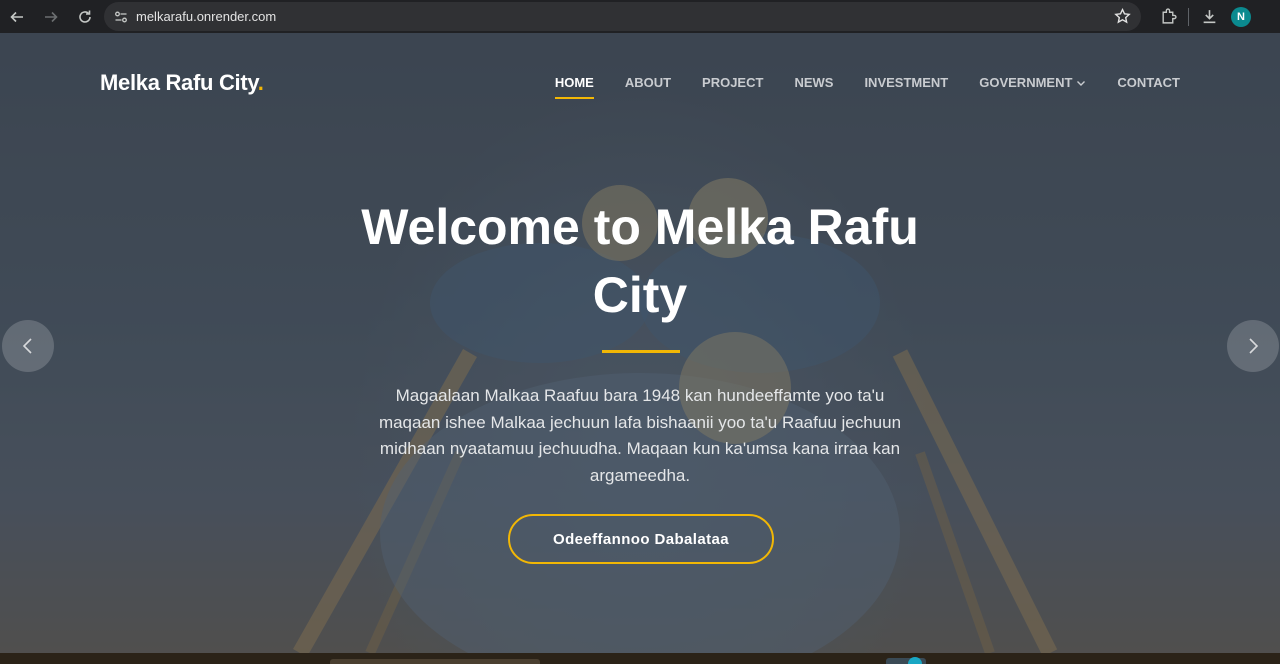  I want to click on nav-government-label: GOVERNMENT, so click(1026, 82).